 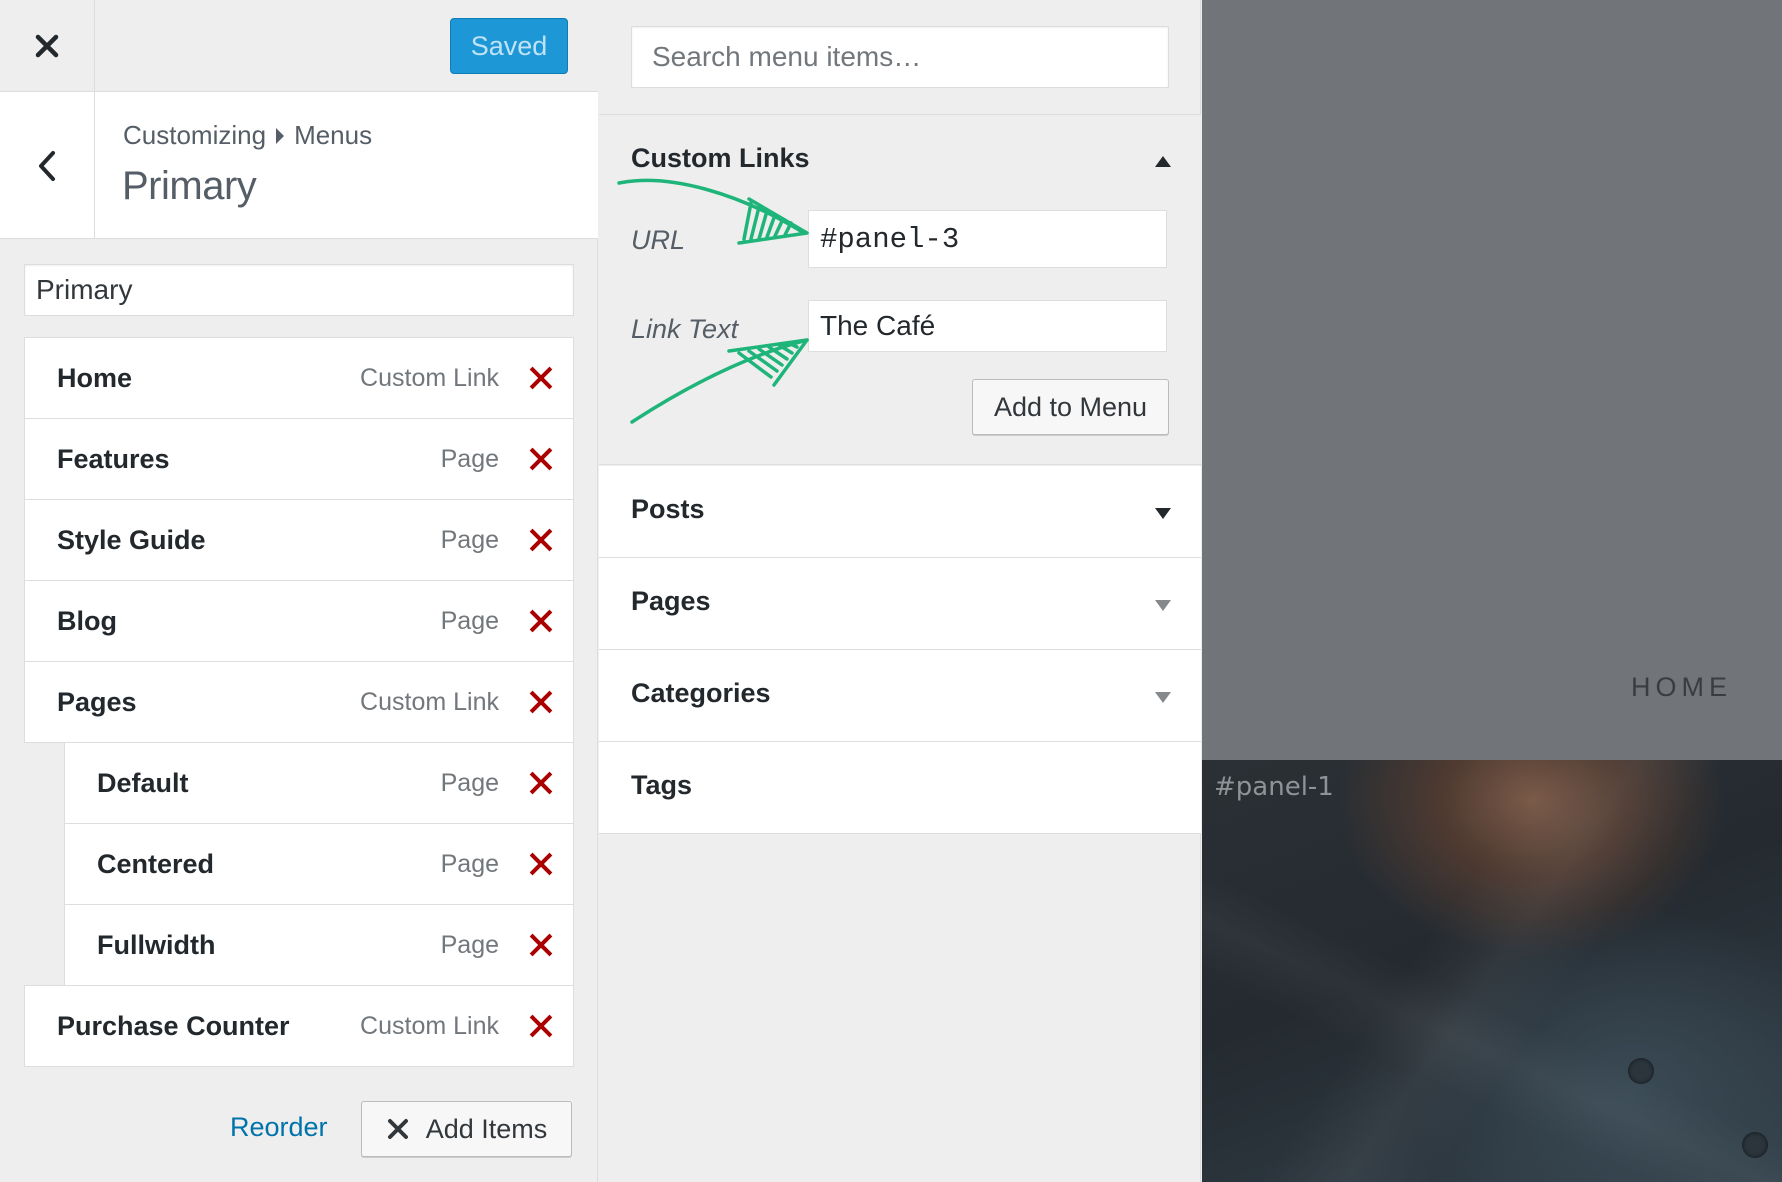 What do you see at coordinates (156, 863) in the screenshot?
I see `menu-item-title: Centered` at bounding box center [156, 863].